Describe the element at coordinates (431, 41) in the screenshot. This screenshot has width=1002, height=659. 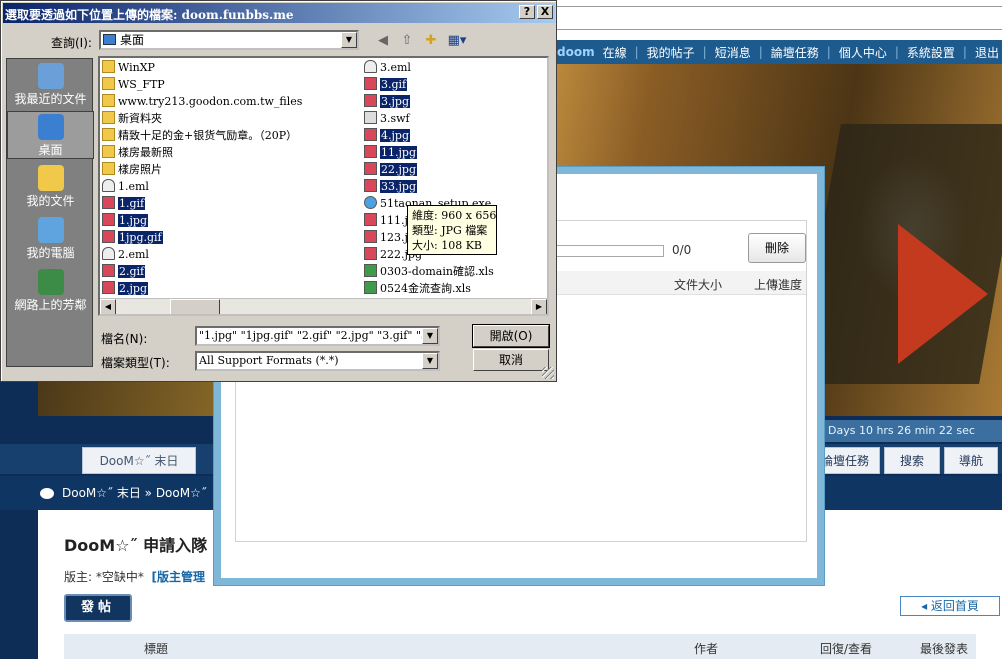
I see `new-folder-icon: ✚` at that location.